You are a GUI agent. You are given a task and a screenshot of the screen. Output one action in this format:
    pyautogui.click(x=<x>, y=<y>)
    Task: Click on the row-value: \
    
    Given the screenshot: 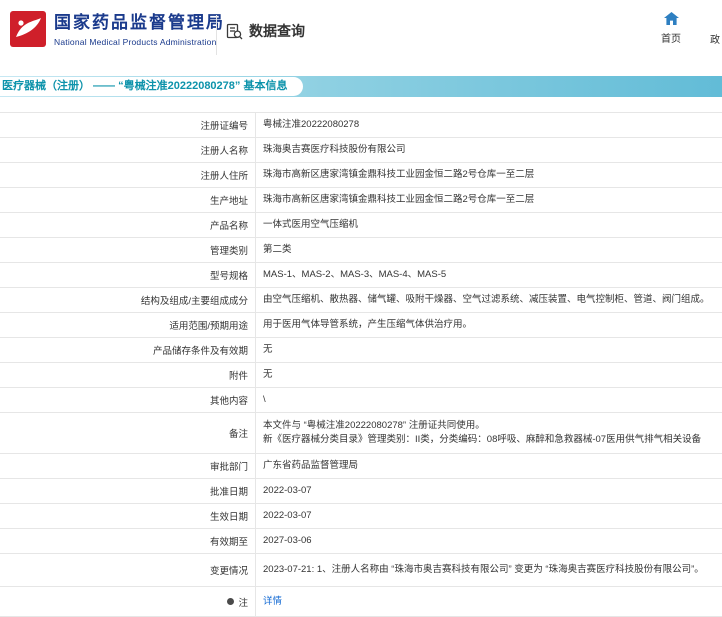 What is the action you would take?
    pyautogui.click(x=264, y=399)
    